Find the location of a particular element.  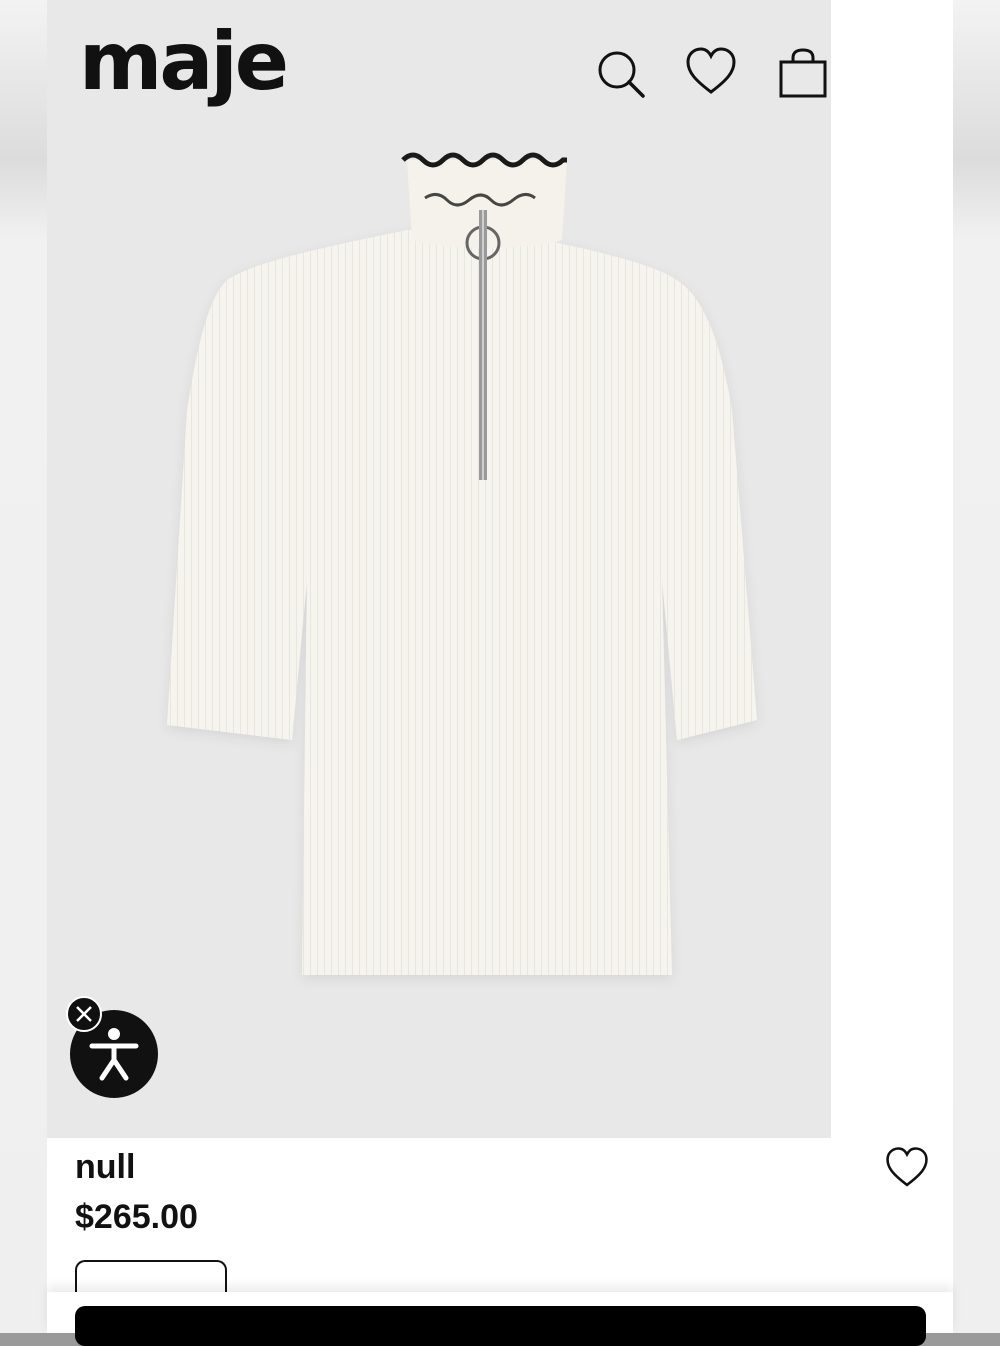

wishlist-button is located at coordinates (907, 1168).